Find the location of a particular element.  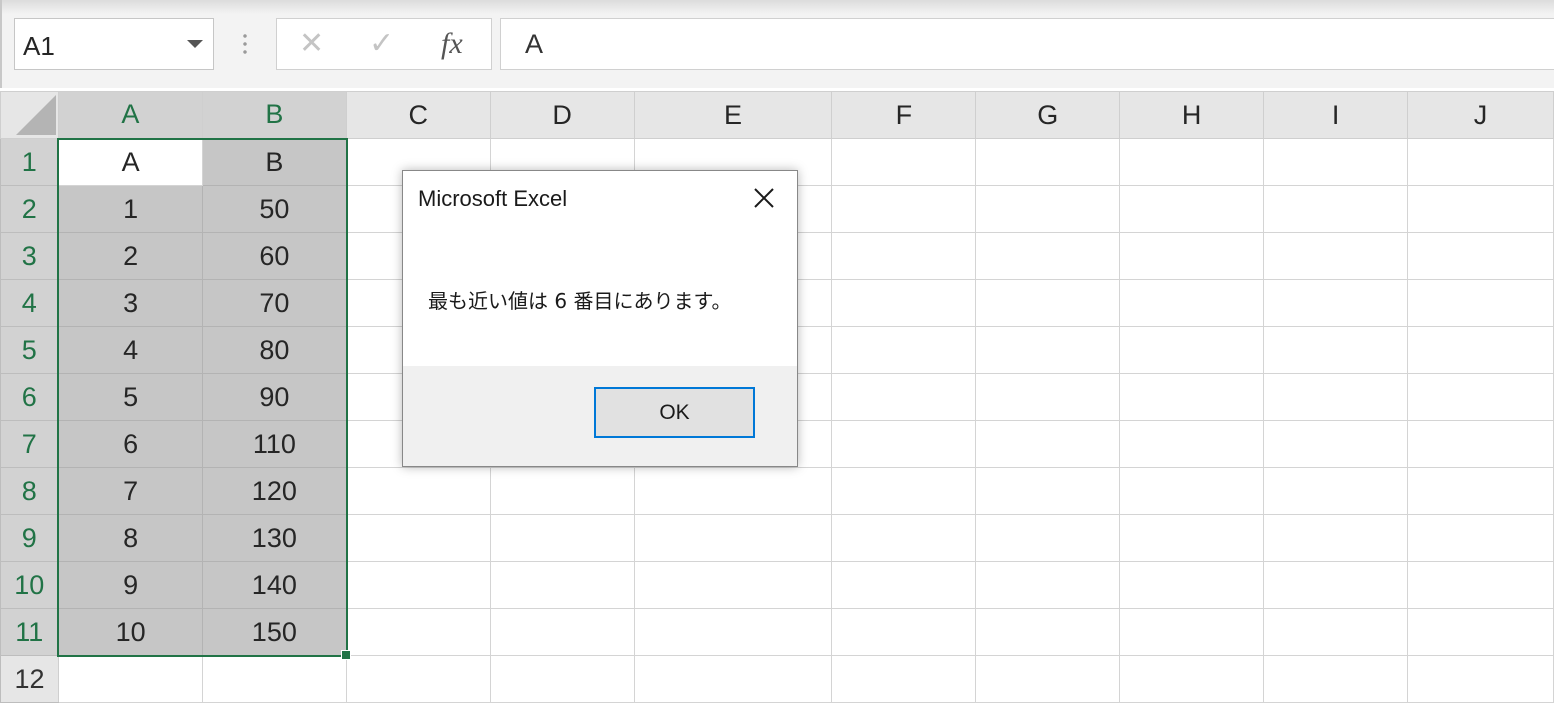

column-header-e: E is located at coordinates (733, 115).